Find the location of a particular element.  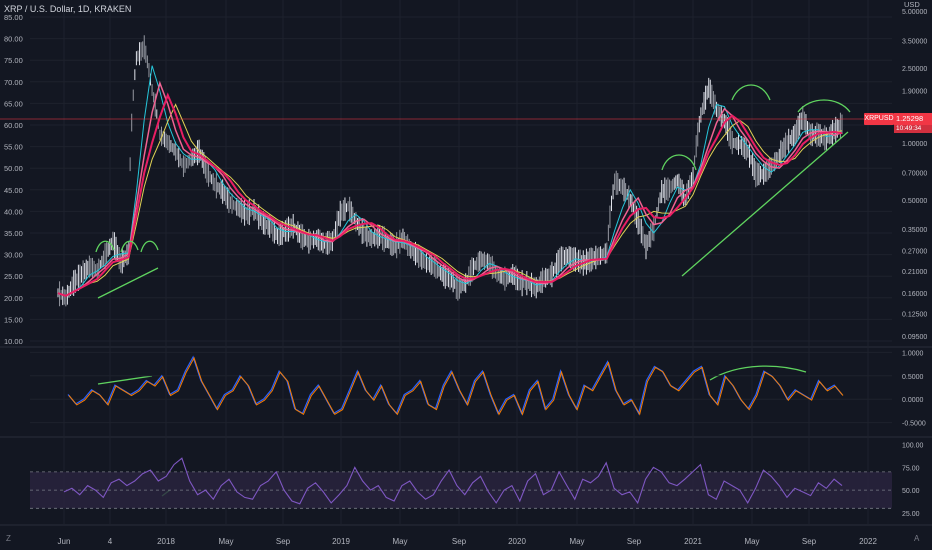

right-y-tick-label: 0.27000 is located at coordinates (914, 251).